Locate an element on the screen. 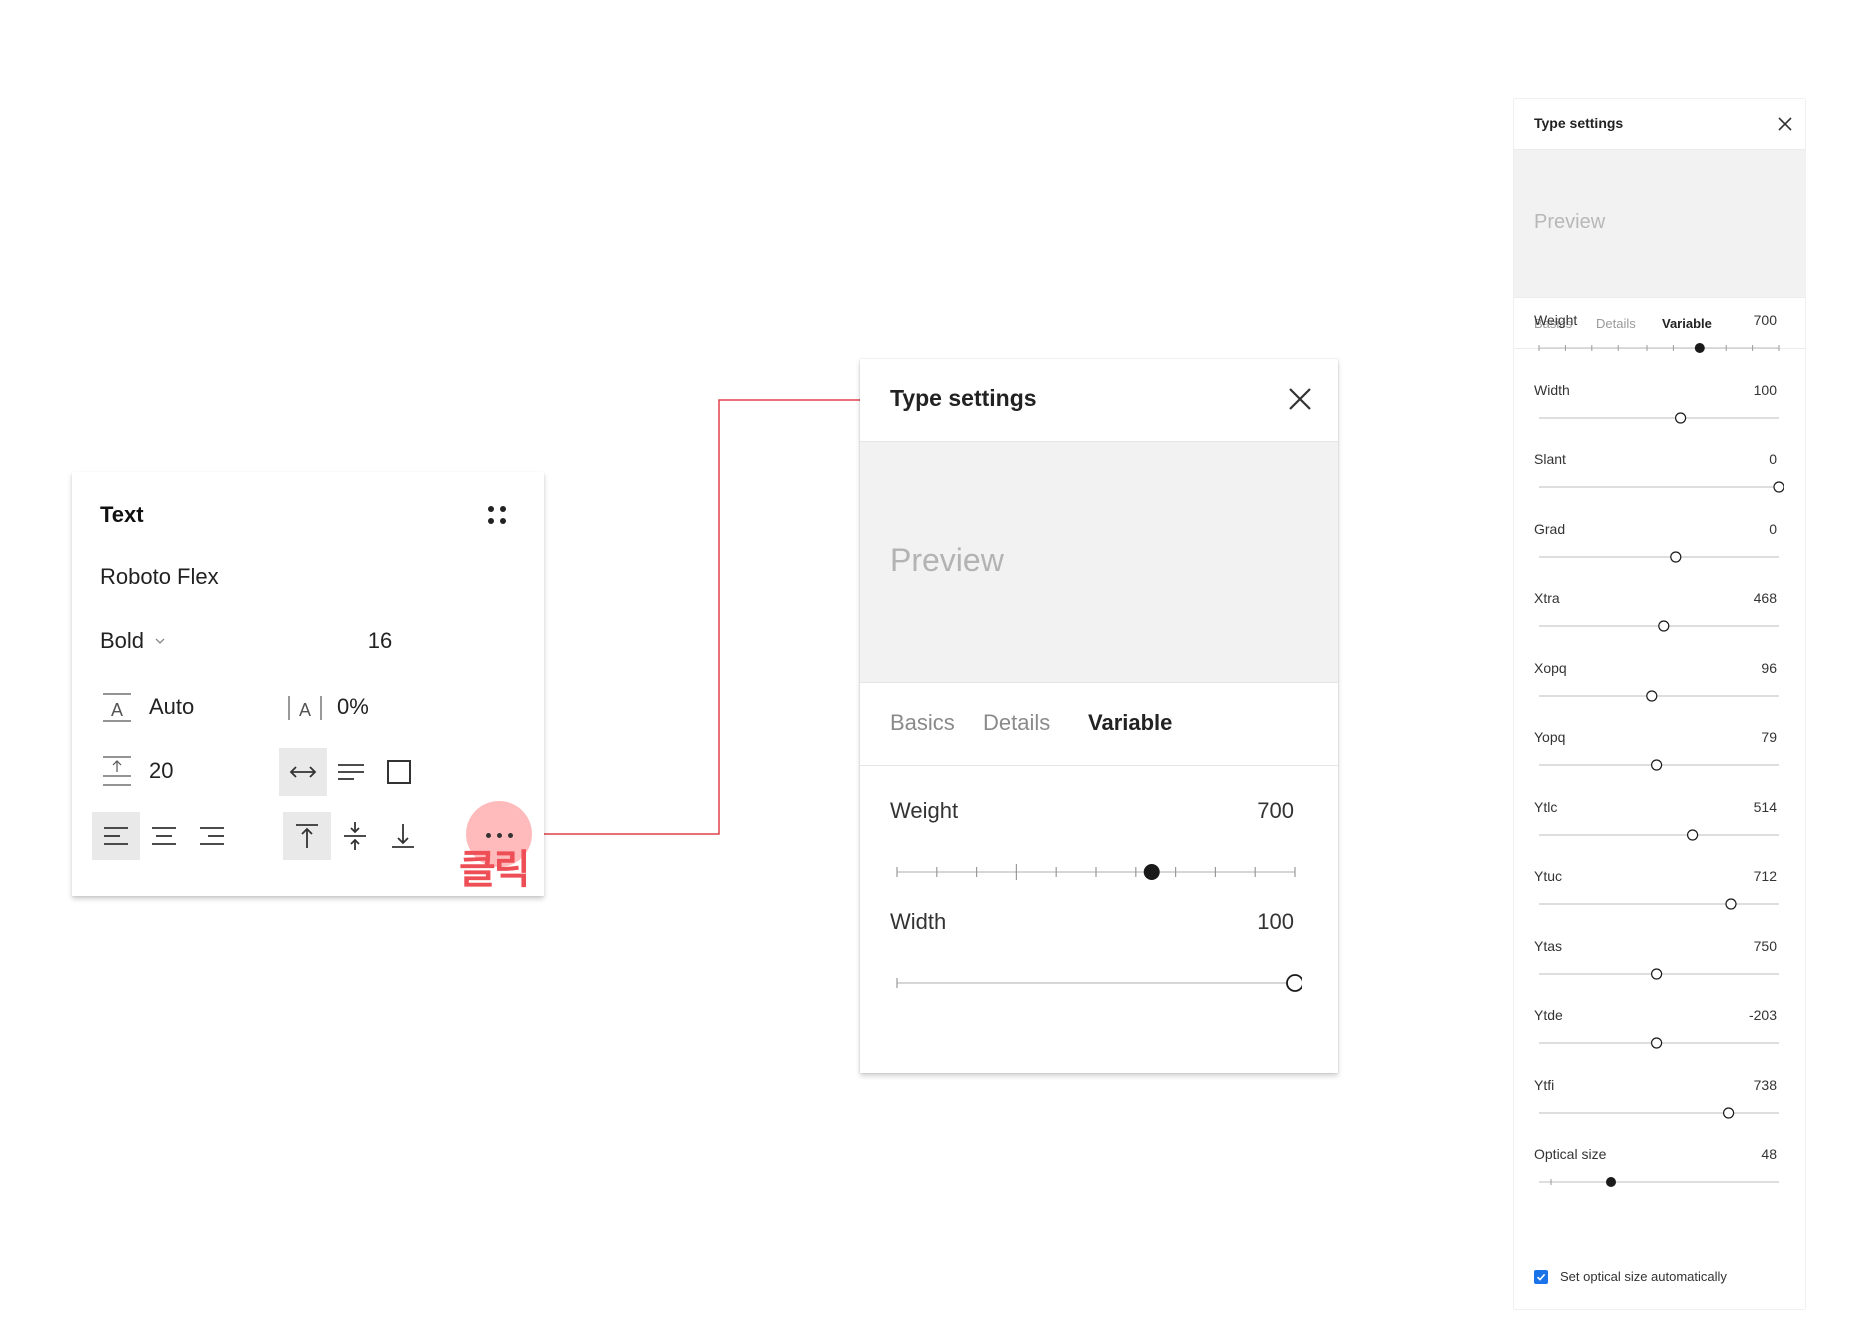  align-right-button is located at coordinates (212, 836).